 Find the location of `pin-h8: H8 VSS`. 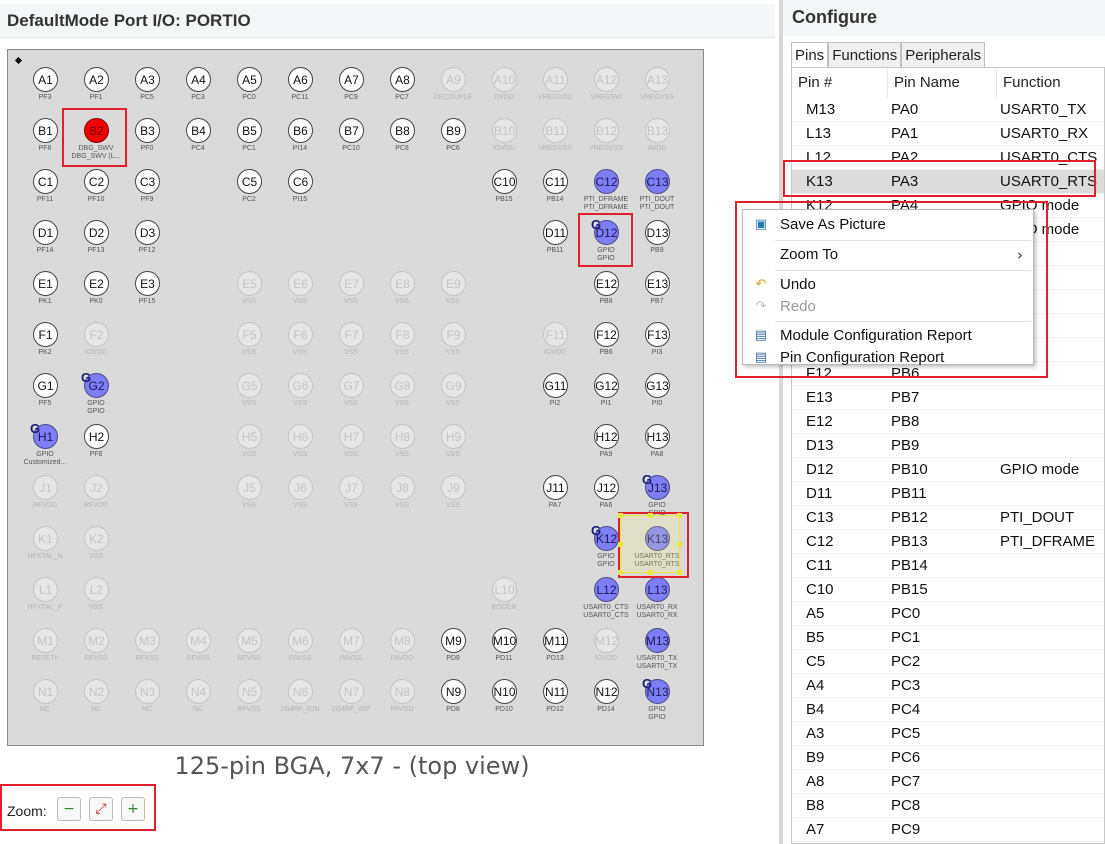

pin-h8: H8 VSS is located at coordinates (402, 442).